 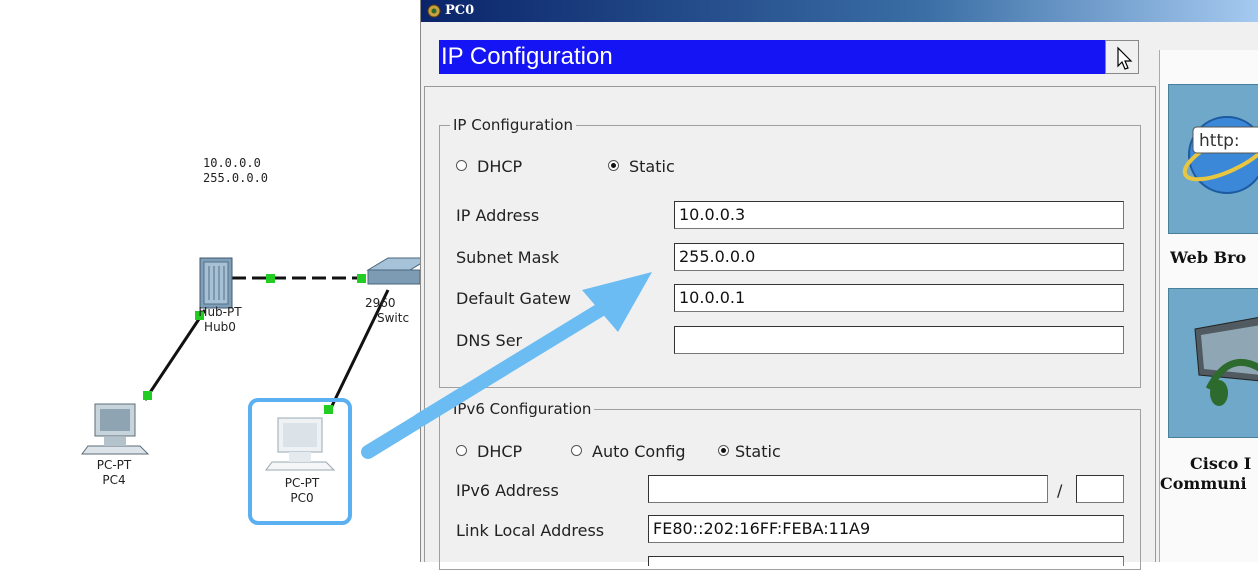 What do you see at coordinates (507, 490) in the screenshot?
I see `ipv6-address-label: IPv6 Address` at bounding box center [507, 490].